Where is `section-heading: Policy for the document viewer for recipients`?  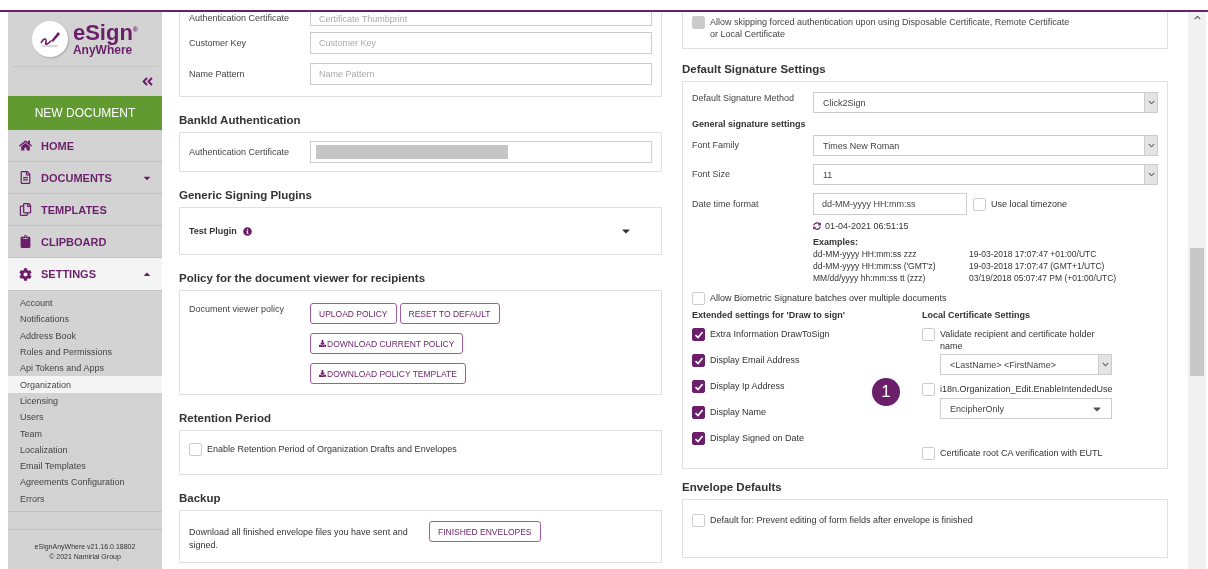 section-heading: Policy for the document viewer for recipients is located at coordinates (302, 278).